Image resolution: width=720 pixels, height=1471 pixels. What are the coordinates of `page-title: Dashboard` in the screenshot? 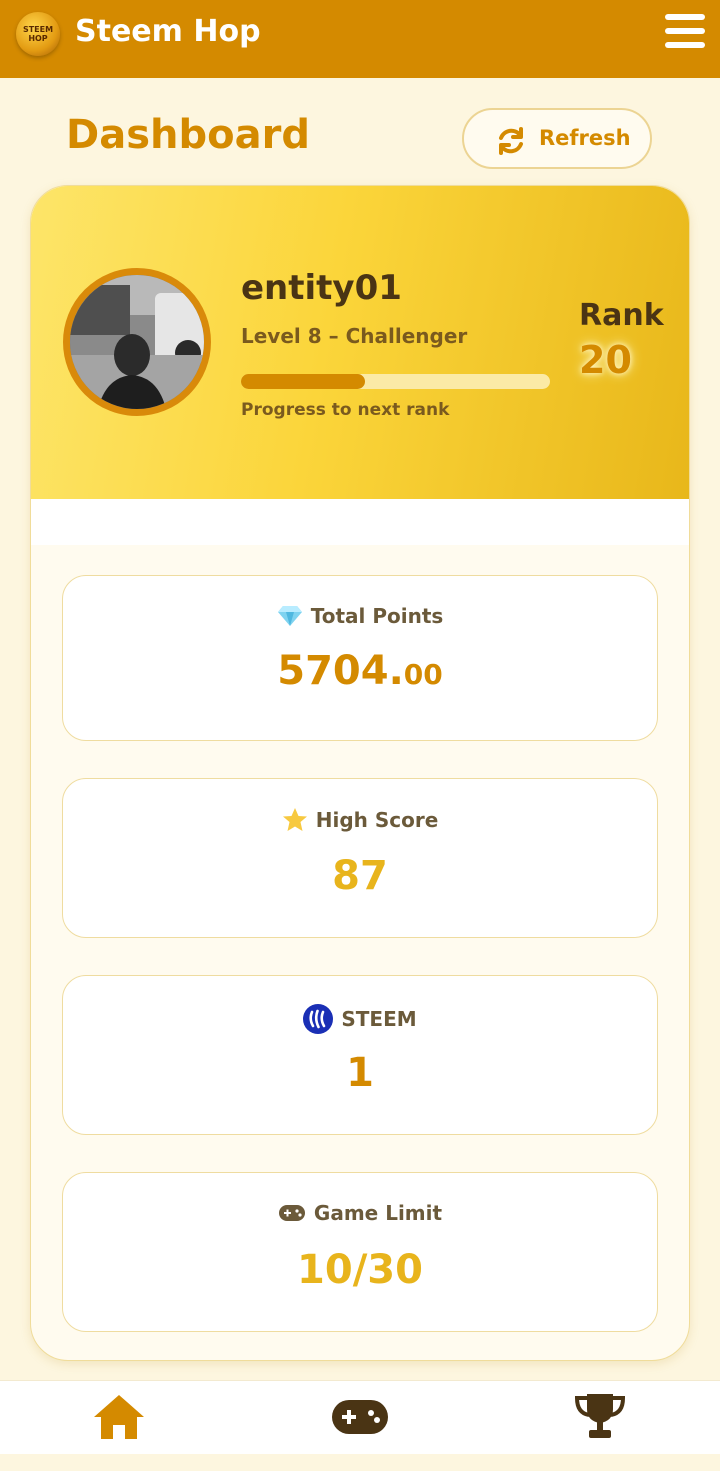 It's located at (188, 135).